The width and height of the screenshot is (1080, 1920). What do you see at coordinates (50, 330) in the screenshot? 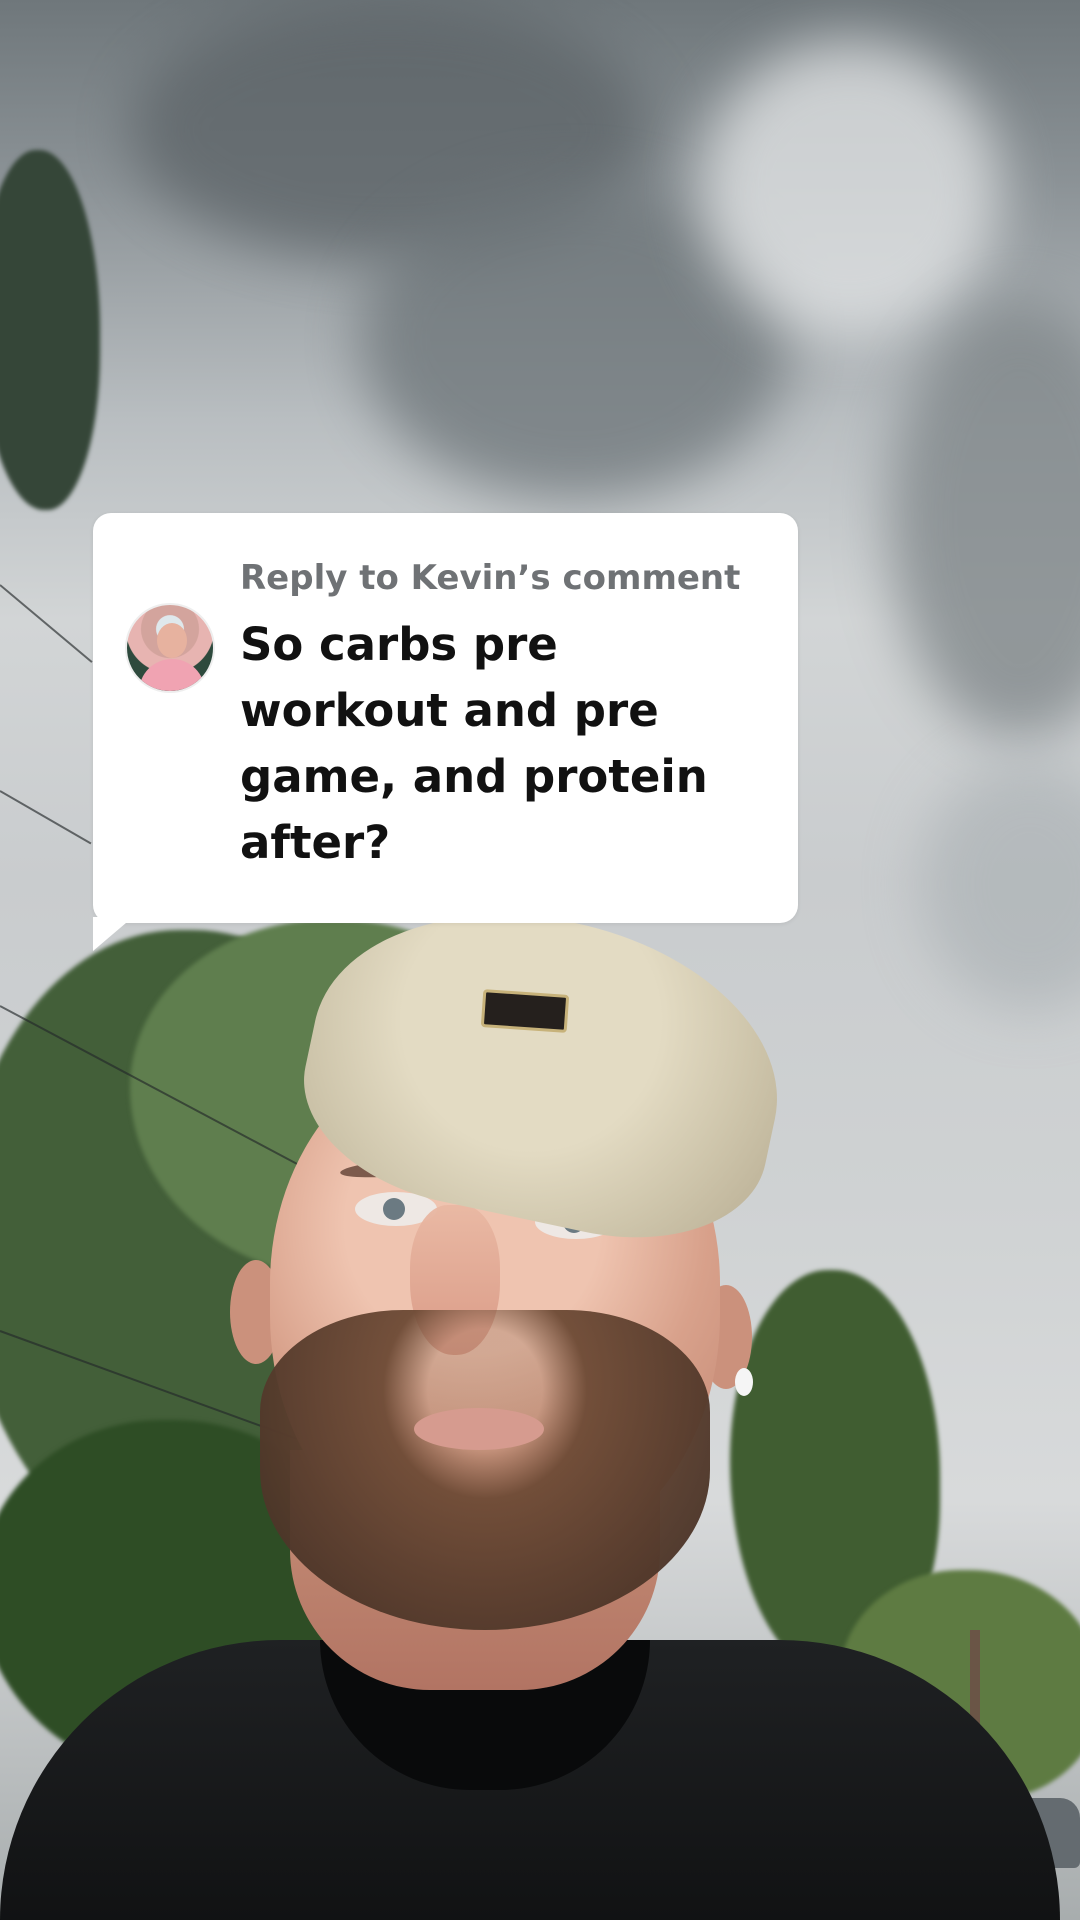
I see `tree` at bounding box center [50, 330].